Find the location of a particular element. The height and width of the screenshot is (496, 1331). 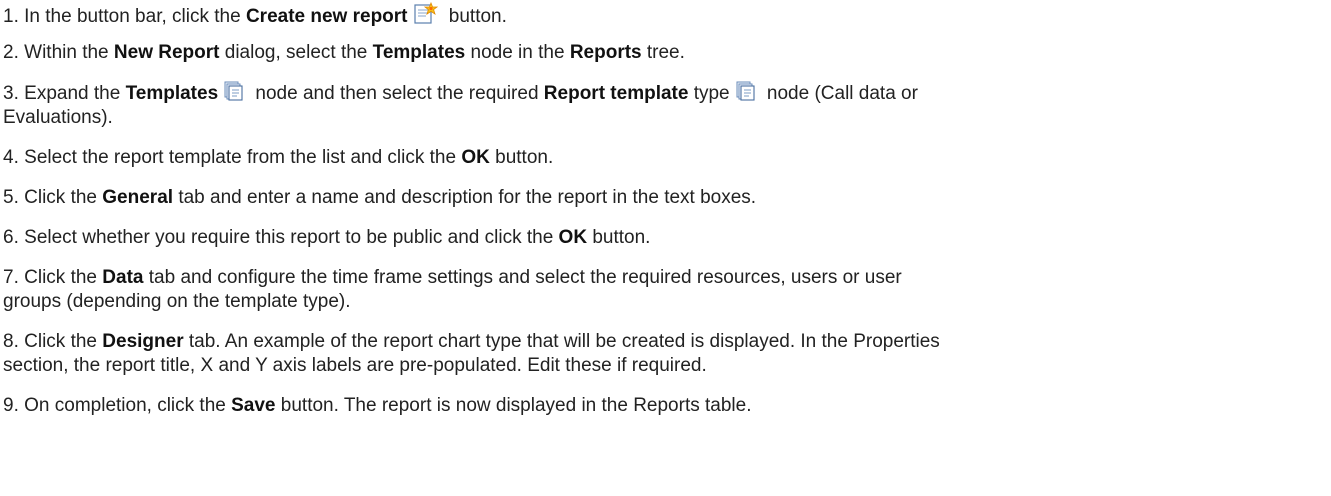

reports-label: Reports is located at coordinates (605, 52).